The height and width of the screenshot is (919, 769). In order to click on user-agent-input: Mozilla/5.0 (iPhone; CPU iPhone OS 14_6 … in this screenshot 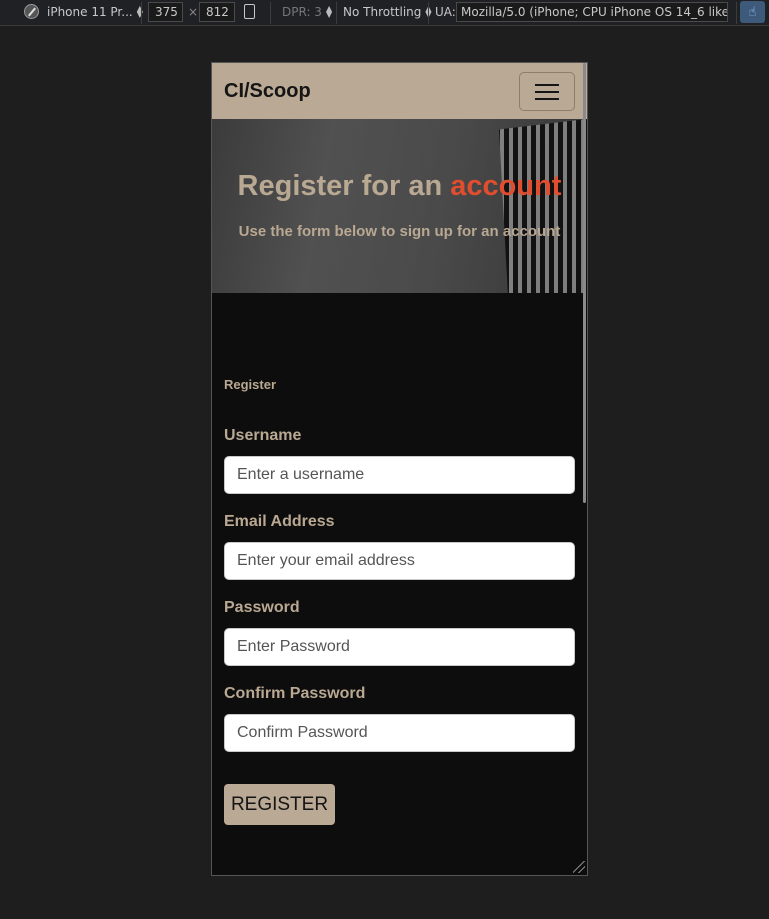, I will do `click(592, 12)`.